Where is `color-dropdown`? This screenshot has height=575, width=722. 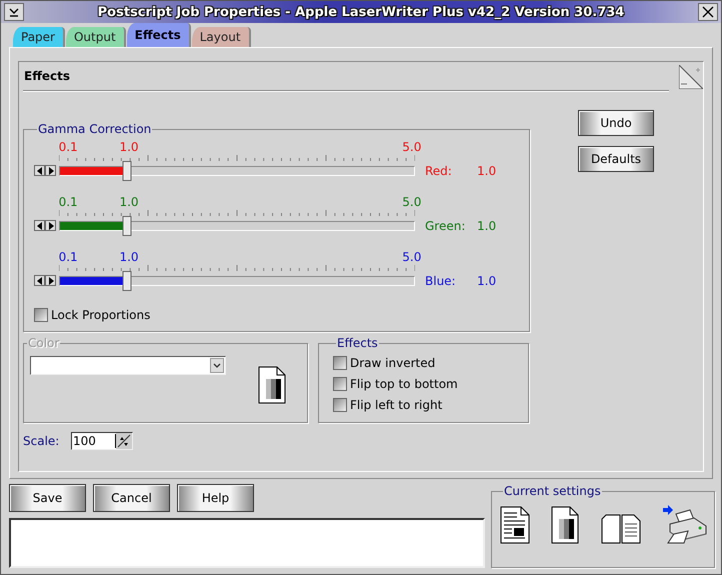
color-dropdown is located at coordinates (128, 365).